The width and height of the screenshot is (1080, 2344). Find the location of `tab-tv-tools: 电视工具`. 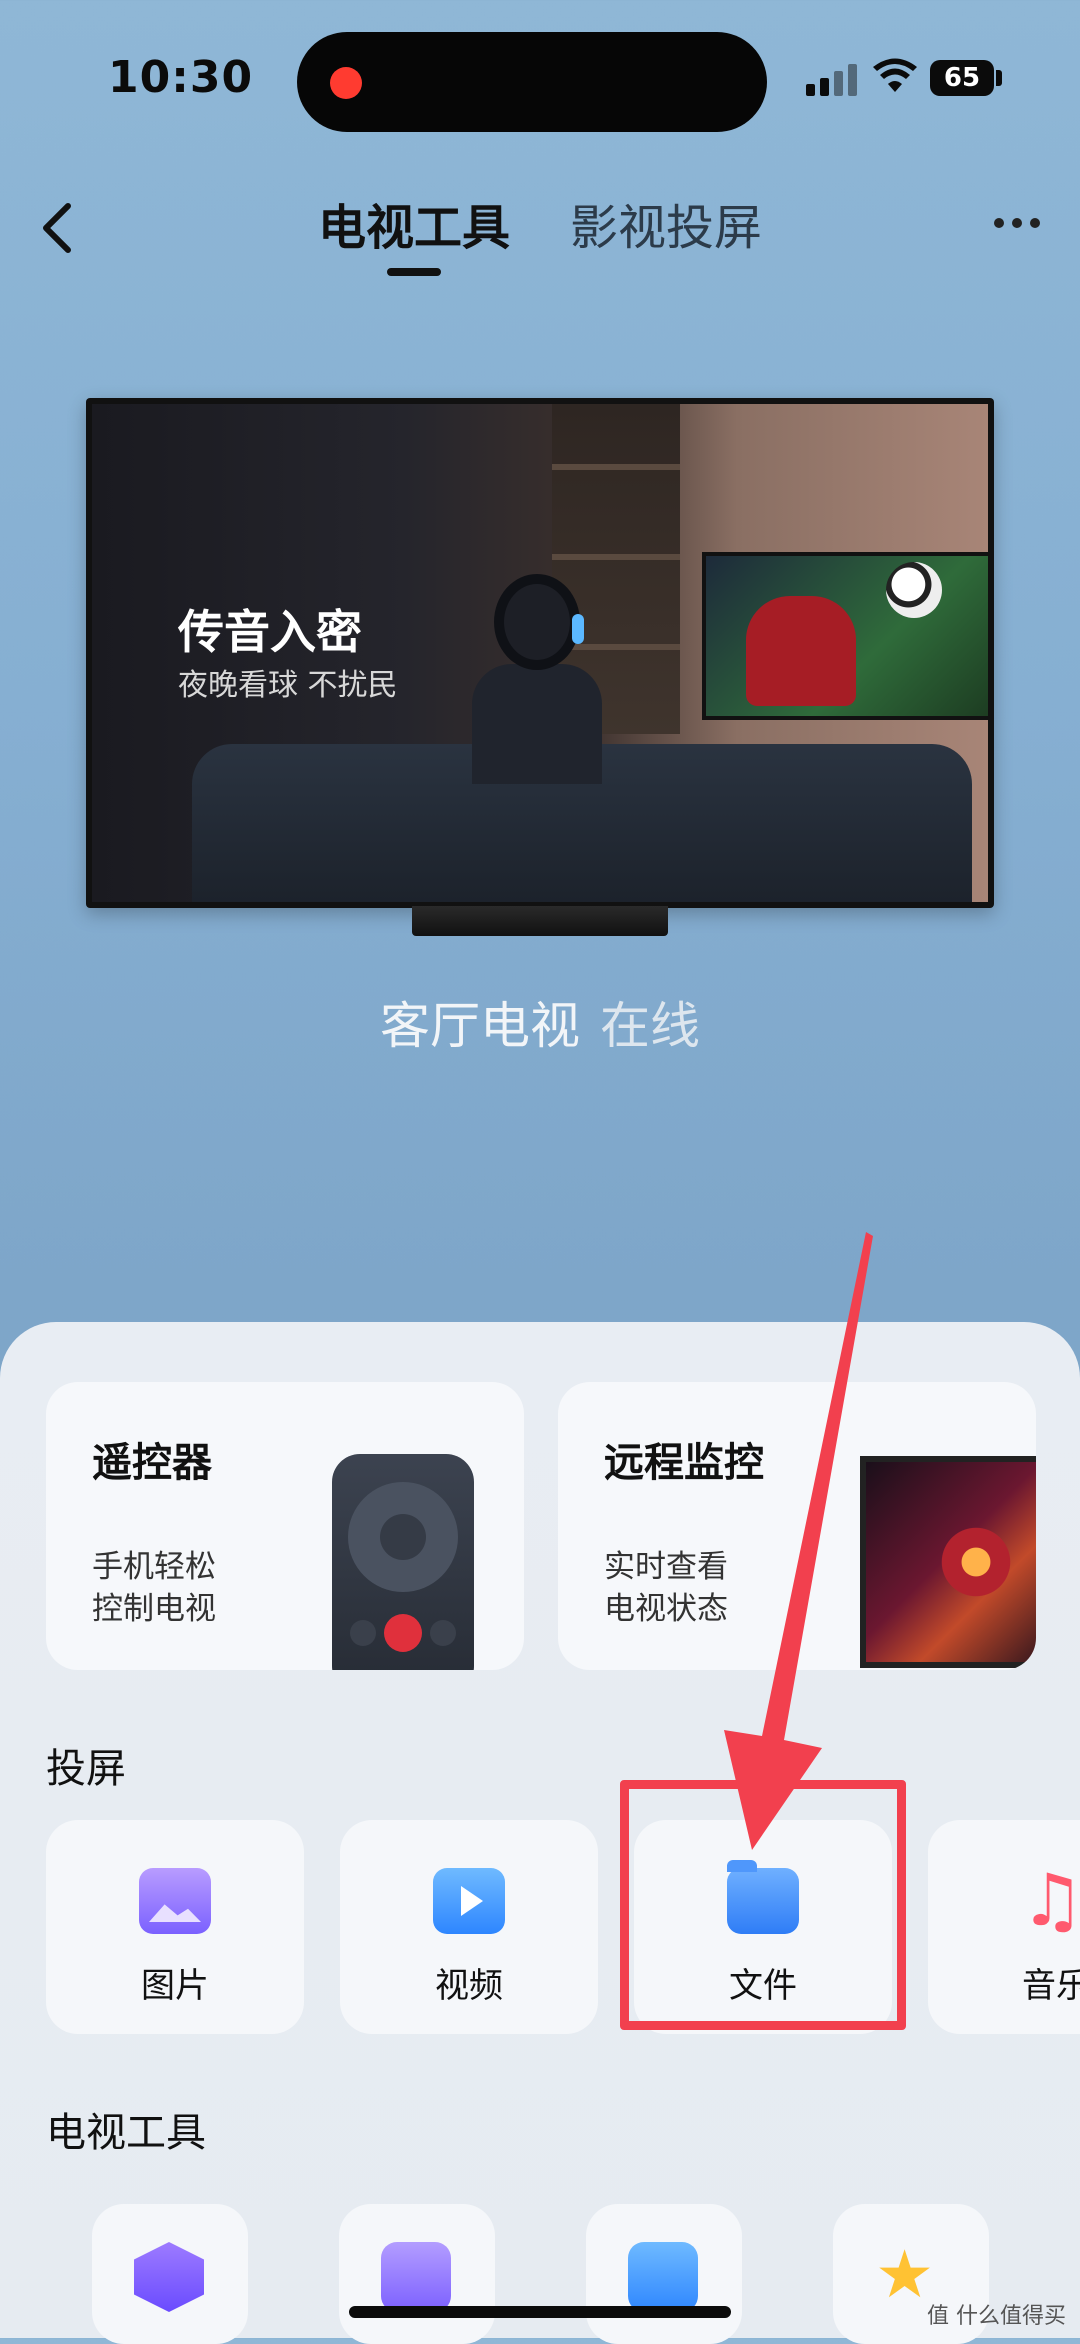

tab-tv-tools: 电视工具 is located at coordinates (414, 223).